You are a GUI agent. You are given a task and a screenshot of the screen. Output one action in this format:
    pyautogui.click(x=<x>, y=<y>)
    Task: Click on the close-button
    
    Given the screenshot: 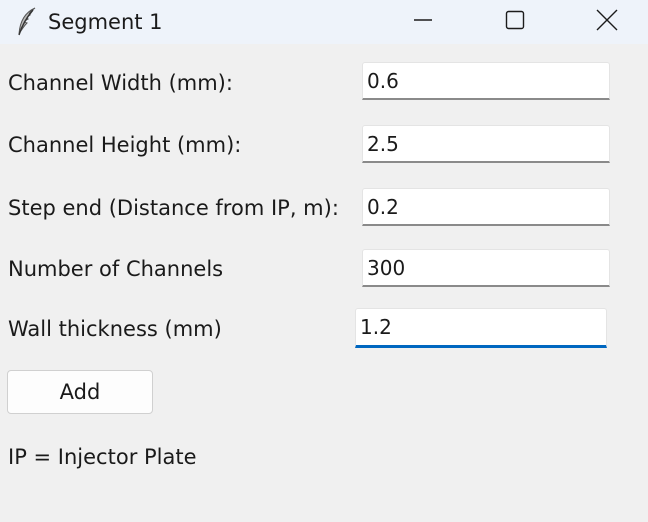 What is the action you would take?
    pyautogui.click(x=607, y=22)
    